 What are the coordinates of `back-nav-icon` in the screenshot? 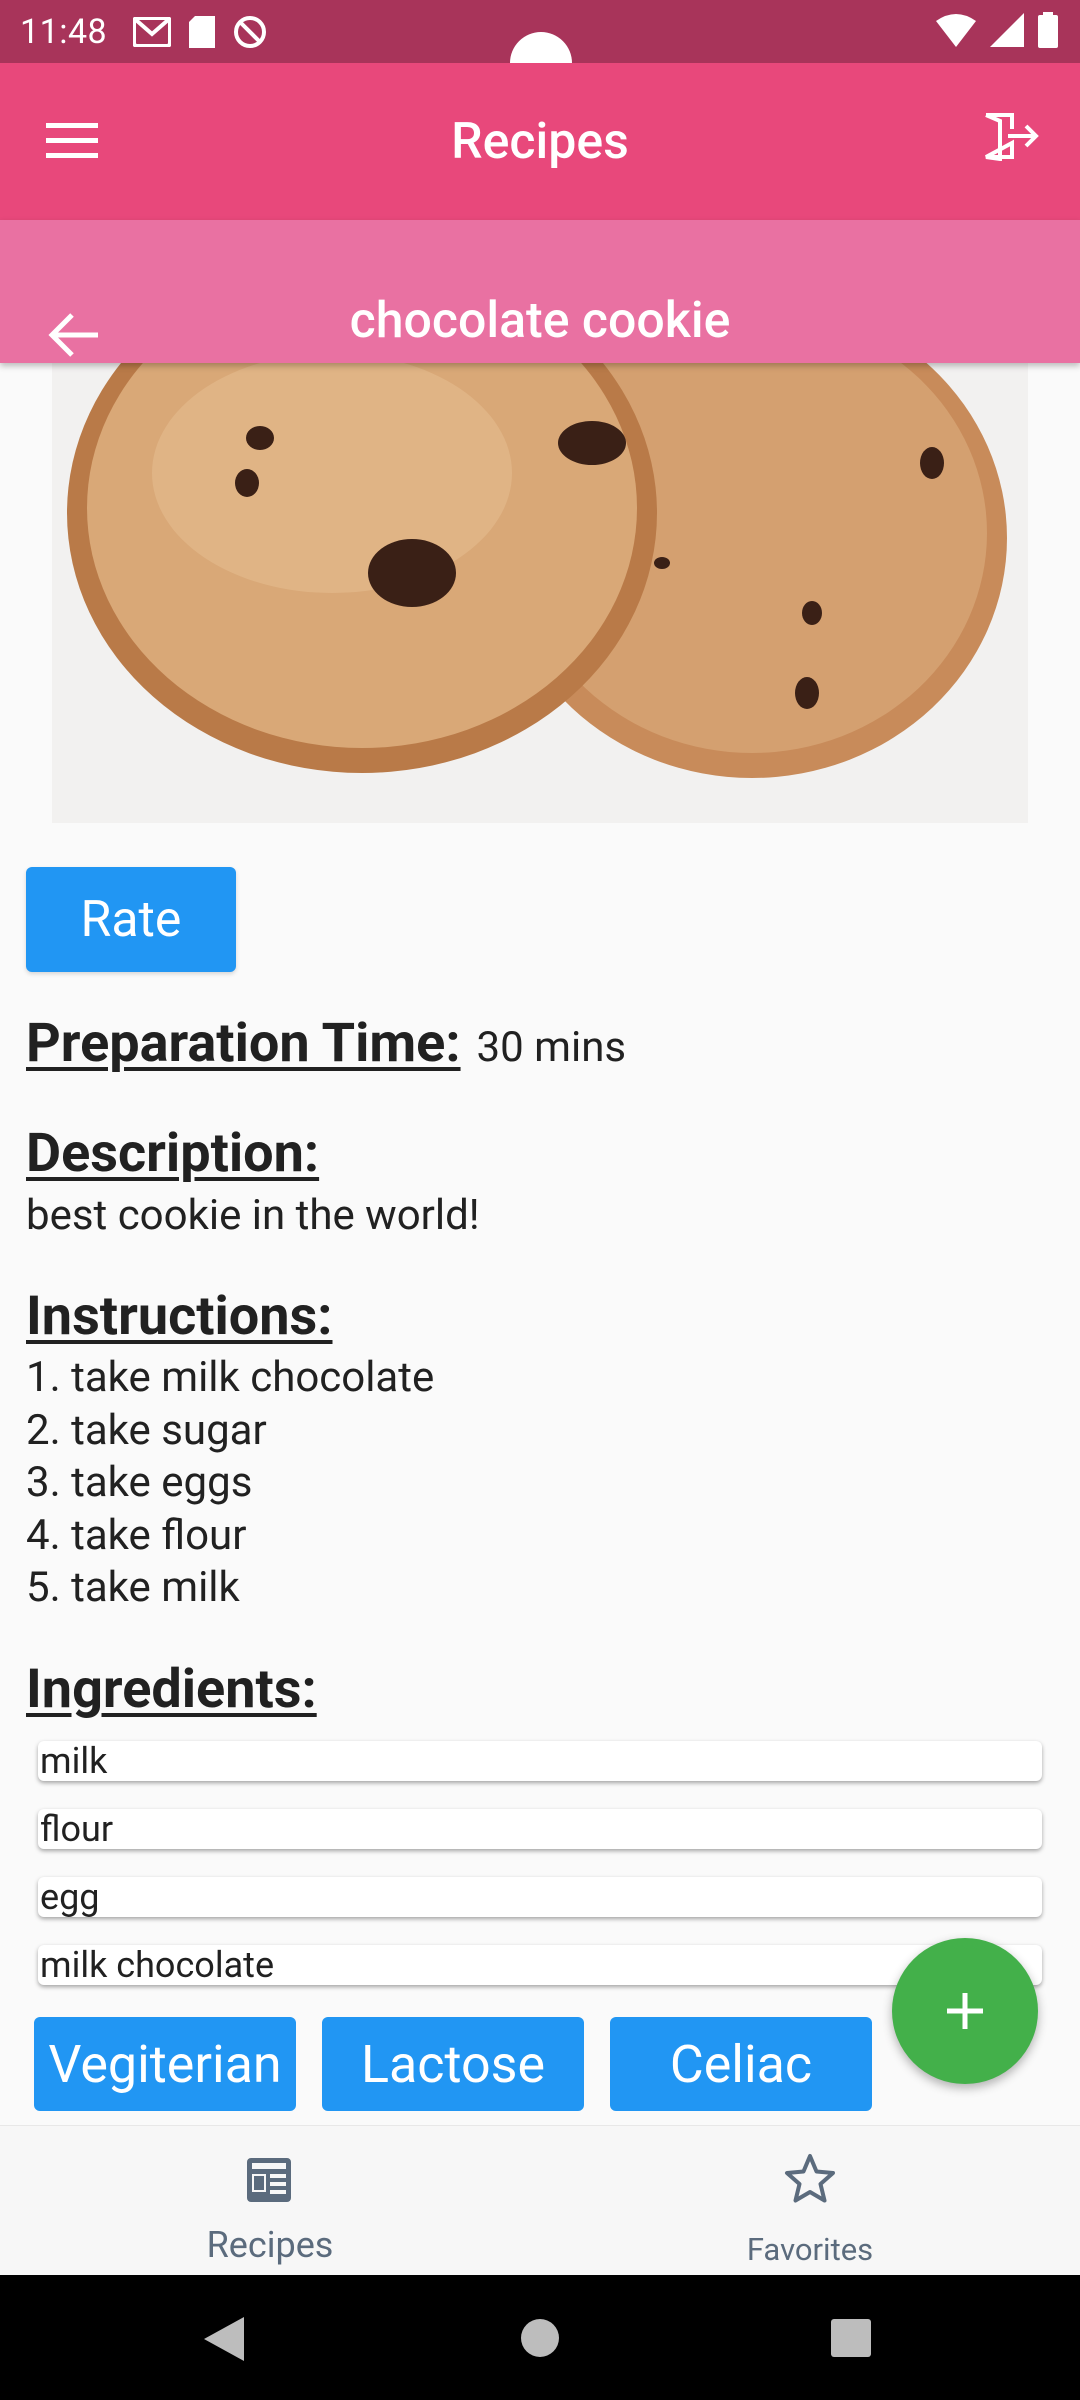 It's located at (224, 2339).